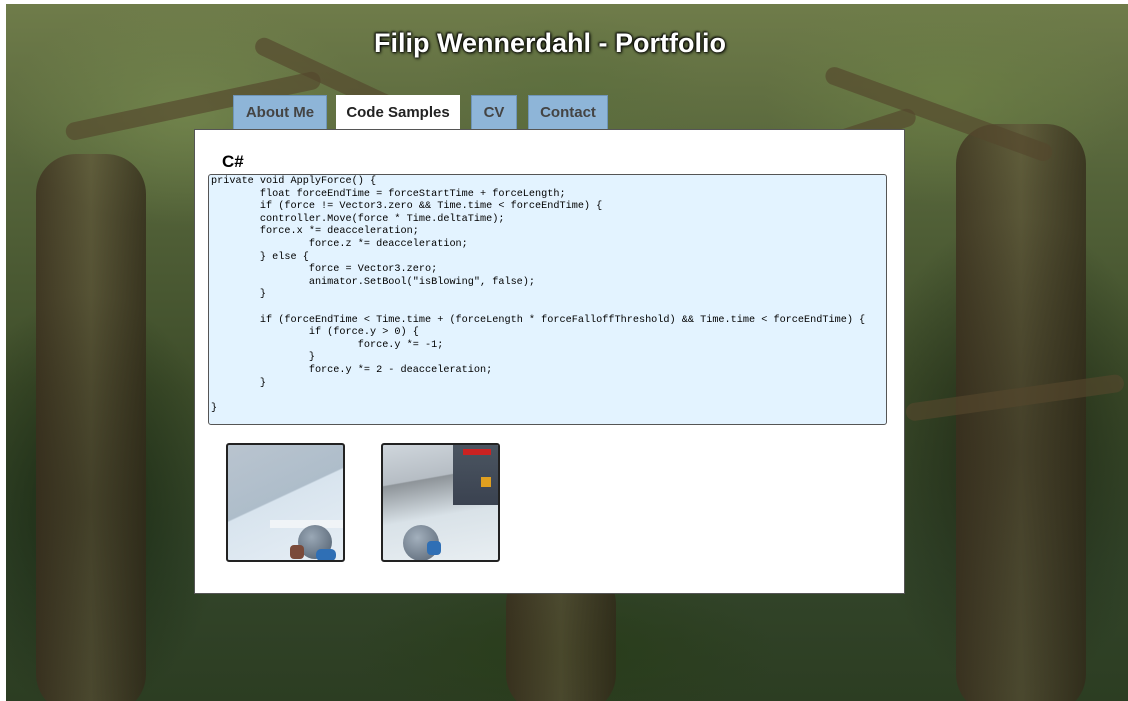 The image size is (1128, 701). What do you see at coordinates (550, 43) in the screenshot?
I see `site-title: Filip Wennerdahl - Portfolio` at bounding box center [550, 43].